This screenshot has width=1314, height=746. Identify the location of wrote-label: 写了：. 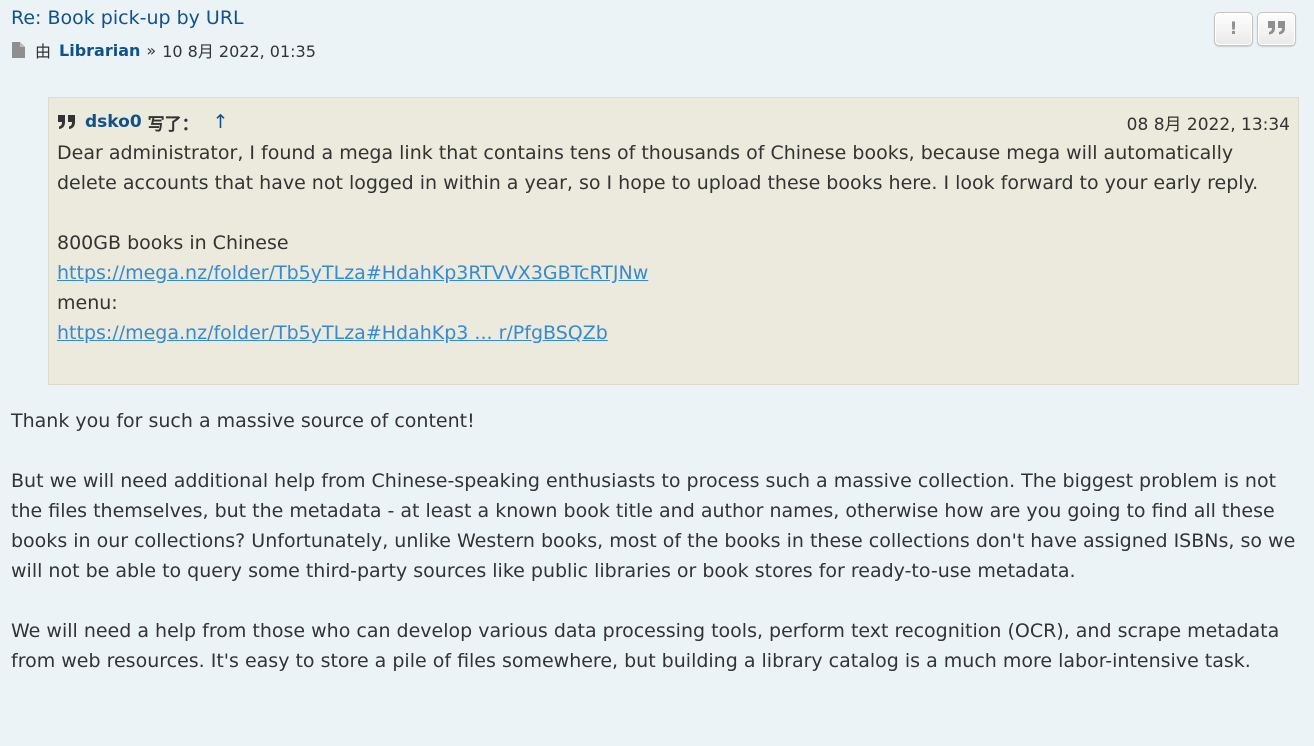
(173, 124).